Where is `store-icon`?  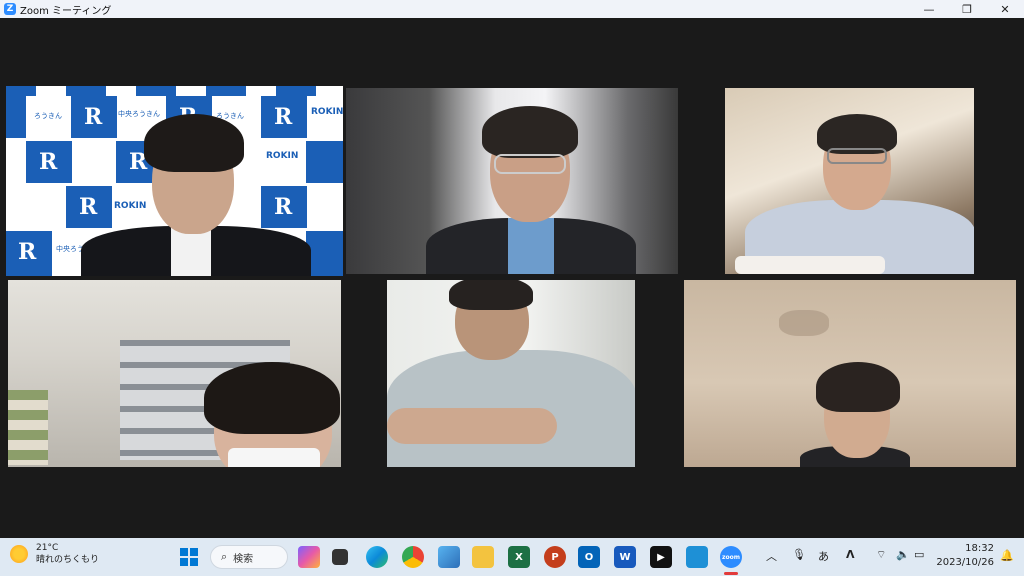
store-icon is located at coordinates (697, 557).